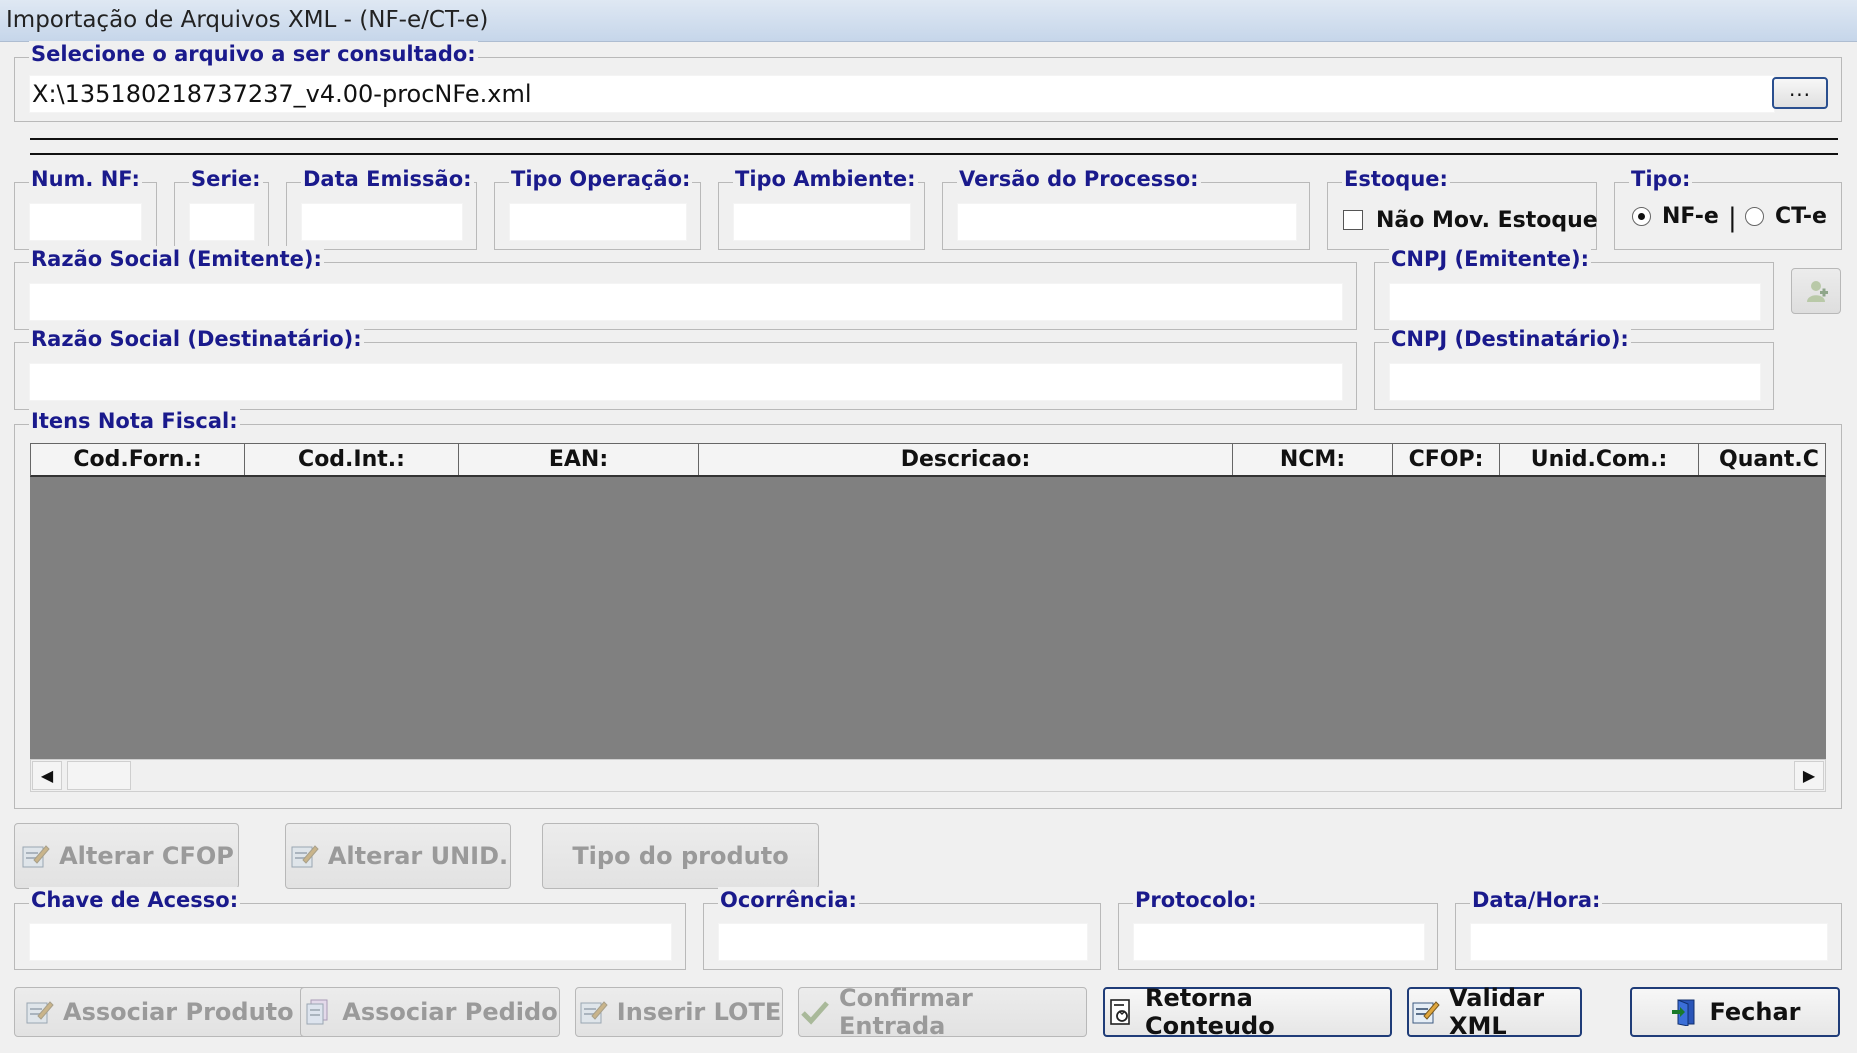  I want to click on num-nf-group: Num. NF:, so click(85, 208).